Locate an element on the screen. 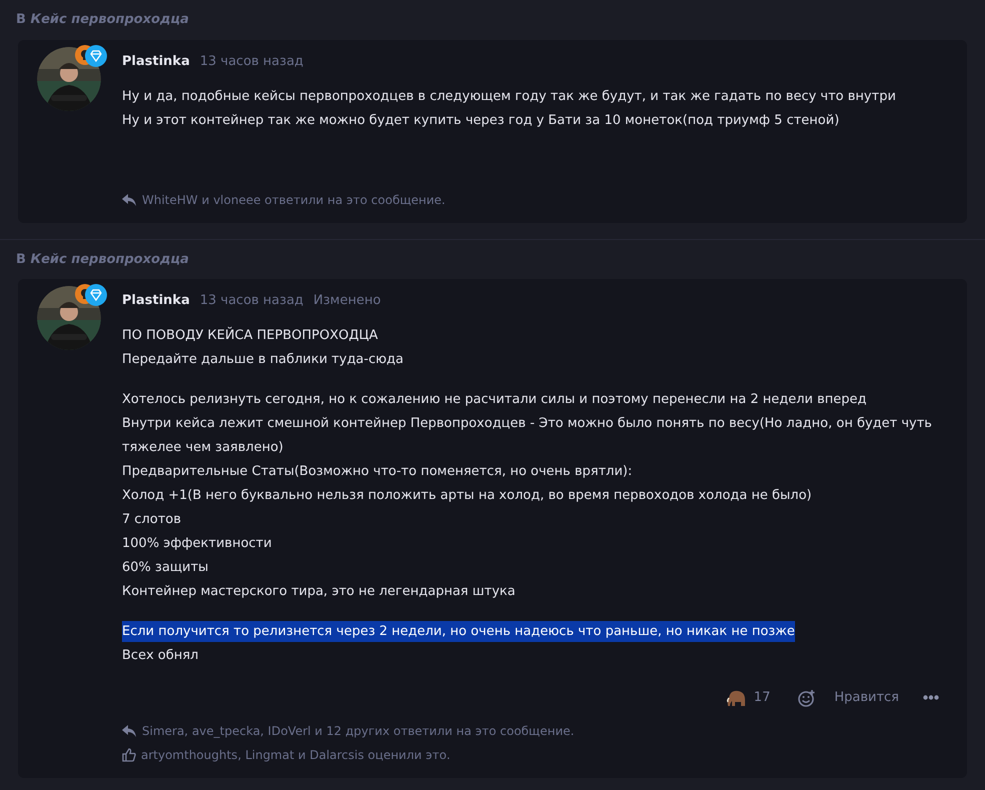 This screenshot has width=985, height=790. post-text-line: 100% эффективности is located at coordinates (197, 543).